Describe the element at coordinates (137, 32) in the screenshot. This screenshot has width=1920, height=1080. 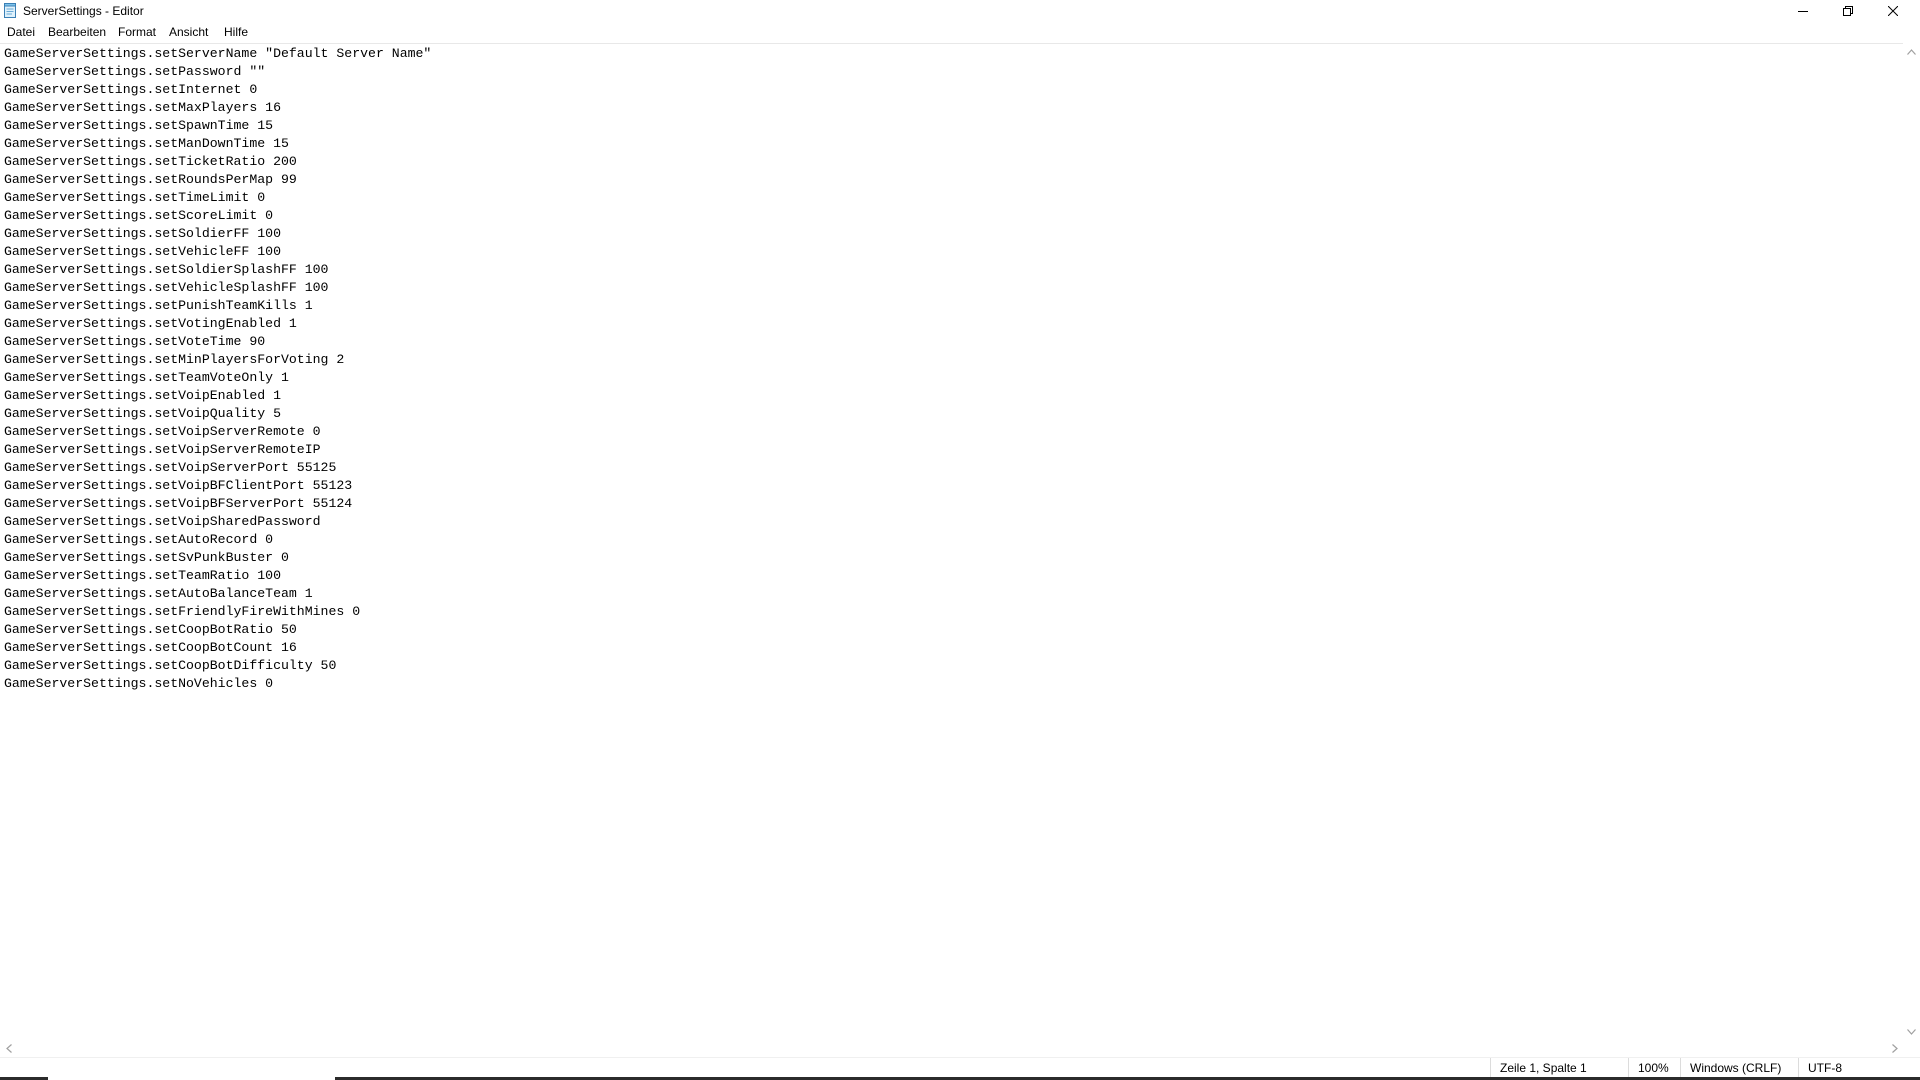
I see `menu-format: Format` at that location.